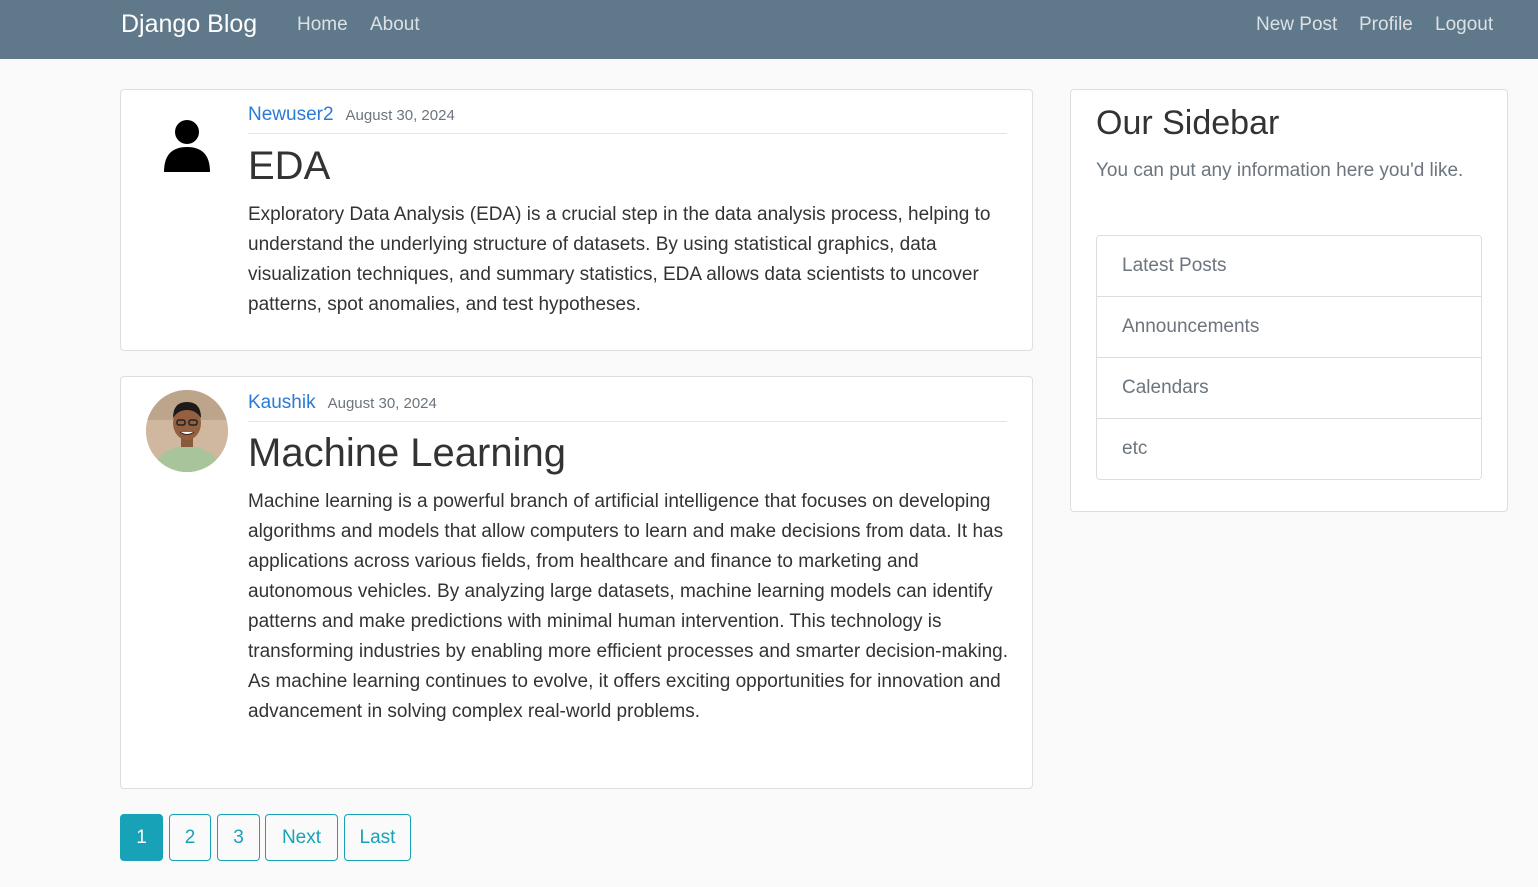 This screenshot has width=1538, height=887. What do you see at coordinates (238, 837) in the screenshot?
I see `page-3-button: 3` at bounding box center [238, 837].